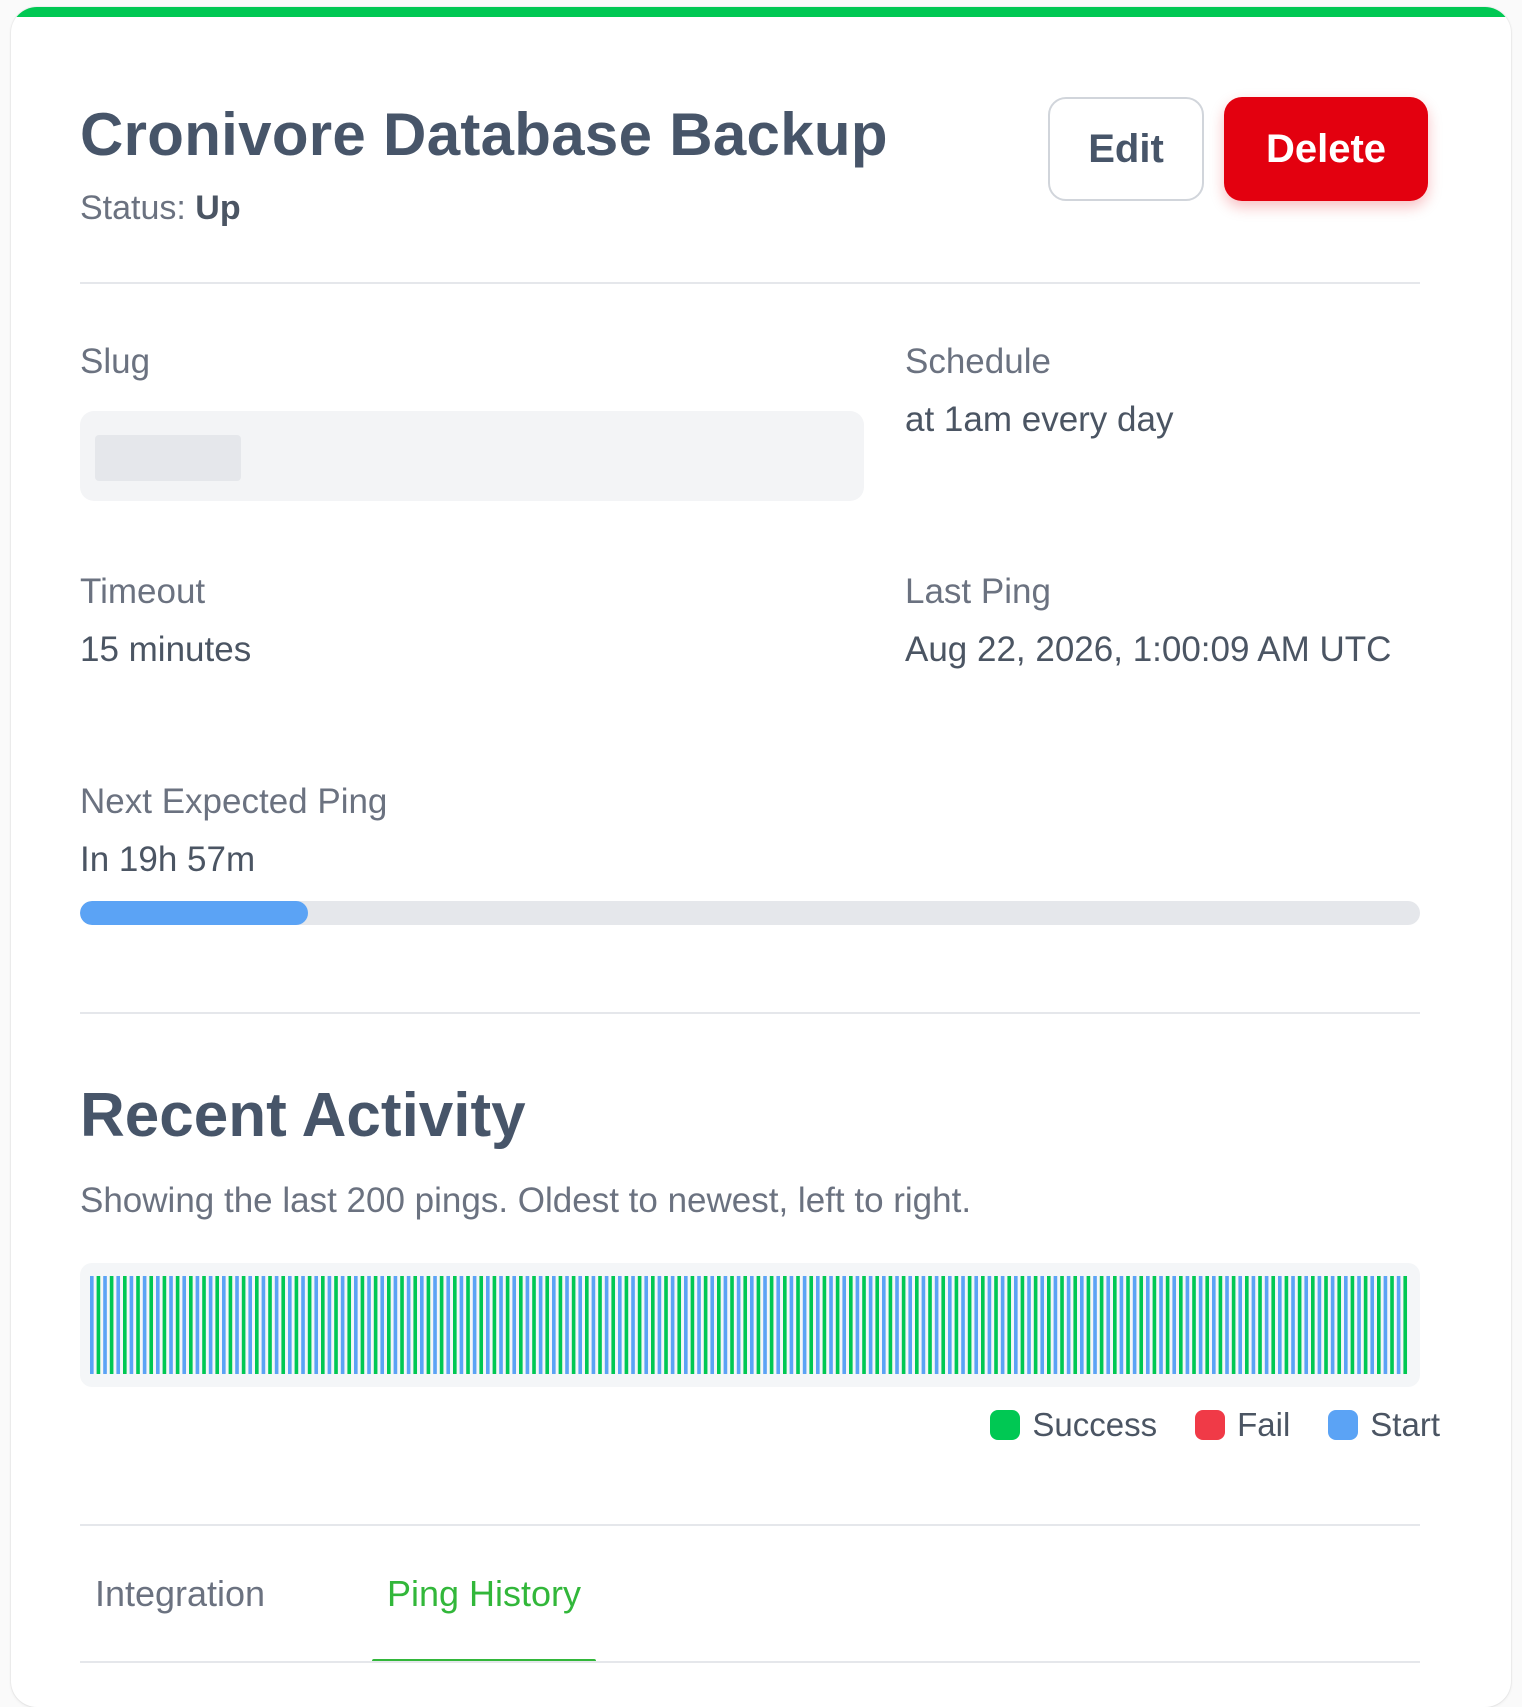 The height and width of the screenshot is (1707, 1522). Describe the element at coordinates (750, 1013) in the screenshot. I see `section-divider` at that location.